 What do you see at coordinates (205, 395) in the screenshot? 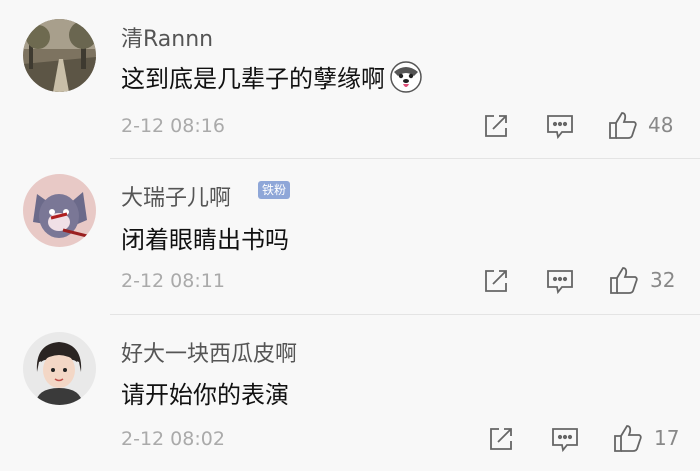
I see `comment-text: 请开始你的表演` at bounding box center [205, 395].